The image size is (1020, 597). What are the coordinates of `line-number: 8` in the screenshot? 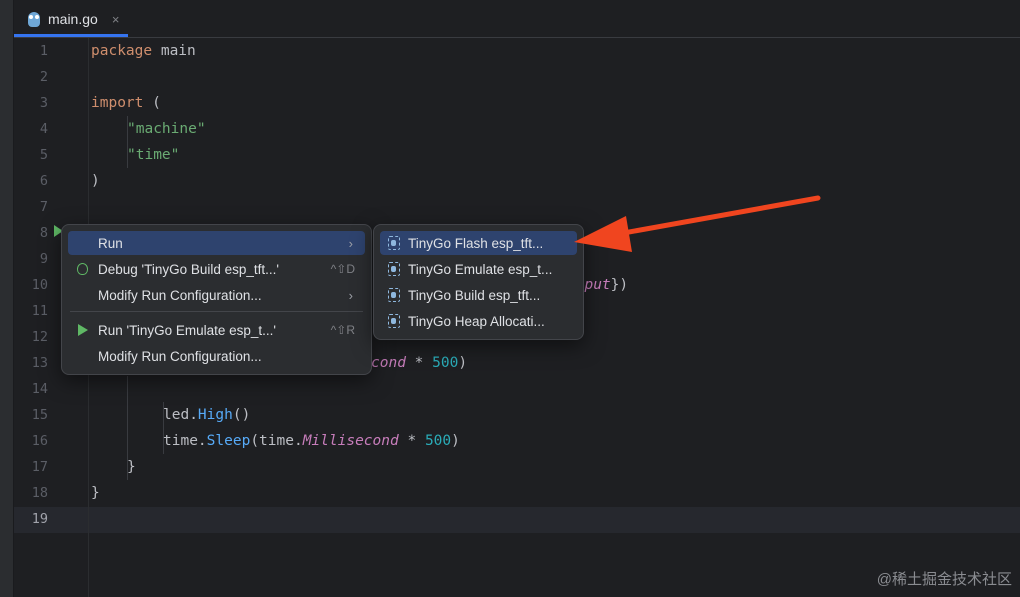 It's located at (43, 233).